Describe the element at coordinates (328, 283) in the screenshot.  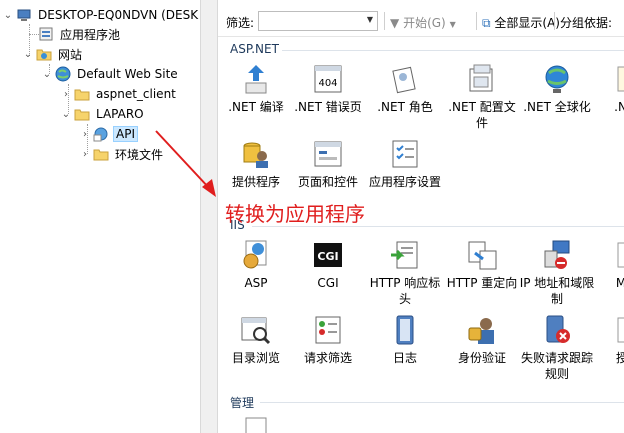
I see `feature-label: CGI` at that location.